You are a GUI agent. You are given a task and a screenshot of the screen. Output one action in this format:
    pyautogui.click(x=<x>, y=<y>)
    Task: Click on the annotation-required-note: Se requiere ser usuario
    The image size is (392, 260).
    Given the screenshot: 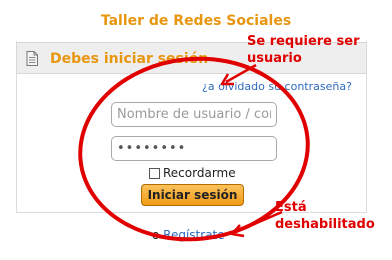 What is the action you would take?
    pyautogui.click(x=303, y=50)
    